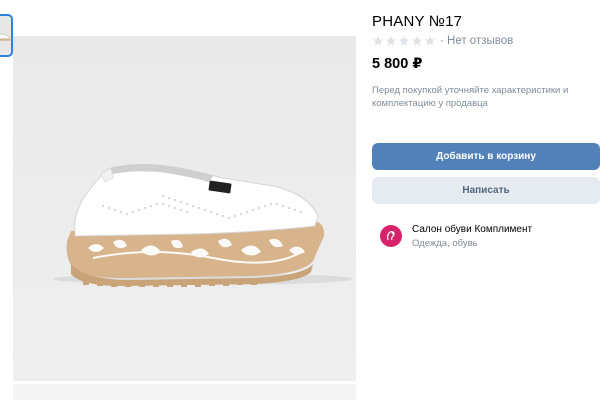 The width and height of the screenshot is (600, 400). Describe the element at coordinates (476, 41) in the screenshot. I see `reviews-link: · Нет отзывов` at that location.